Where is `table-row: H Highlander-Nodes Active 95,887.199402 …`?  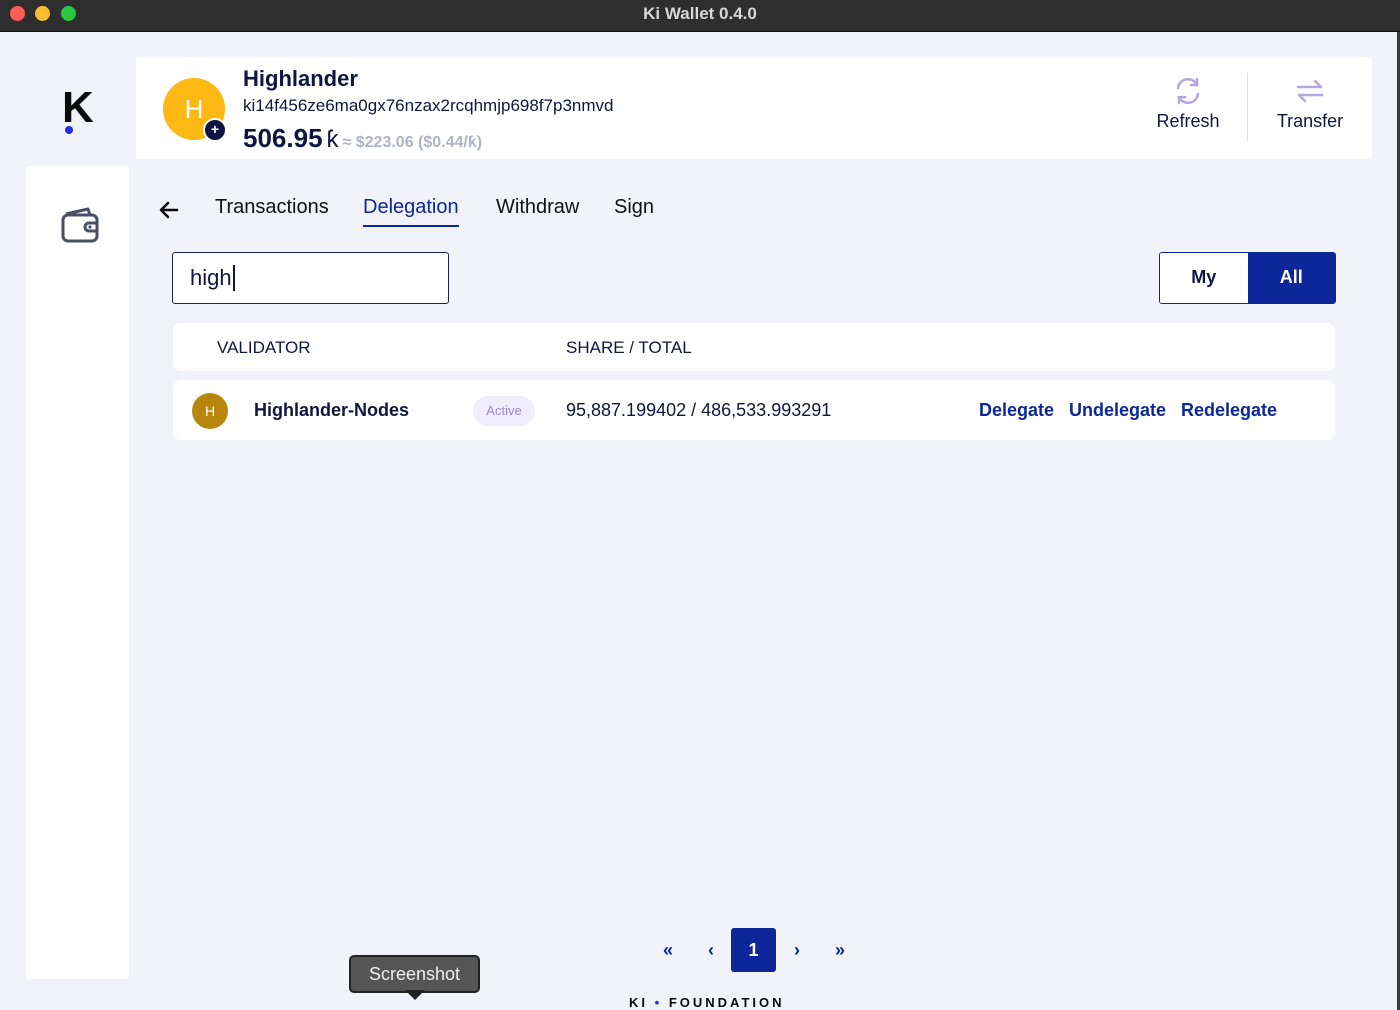 table-row: H Highlander-Nodes Active 95,887.199402 … is located at coordinates (754, 410).